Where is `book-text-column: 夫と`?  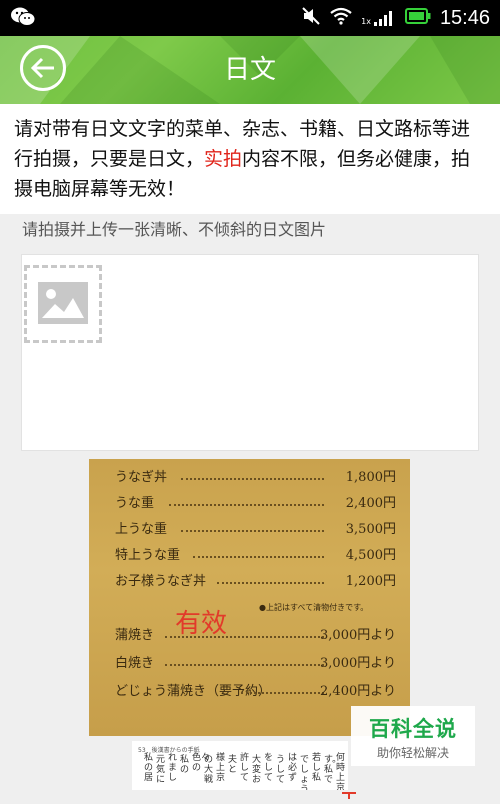 book-text-column: 夫と is located at coordinates (233, 765).